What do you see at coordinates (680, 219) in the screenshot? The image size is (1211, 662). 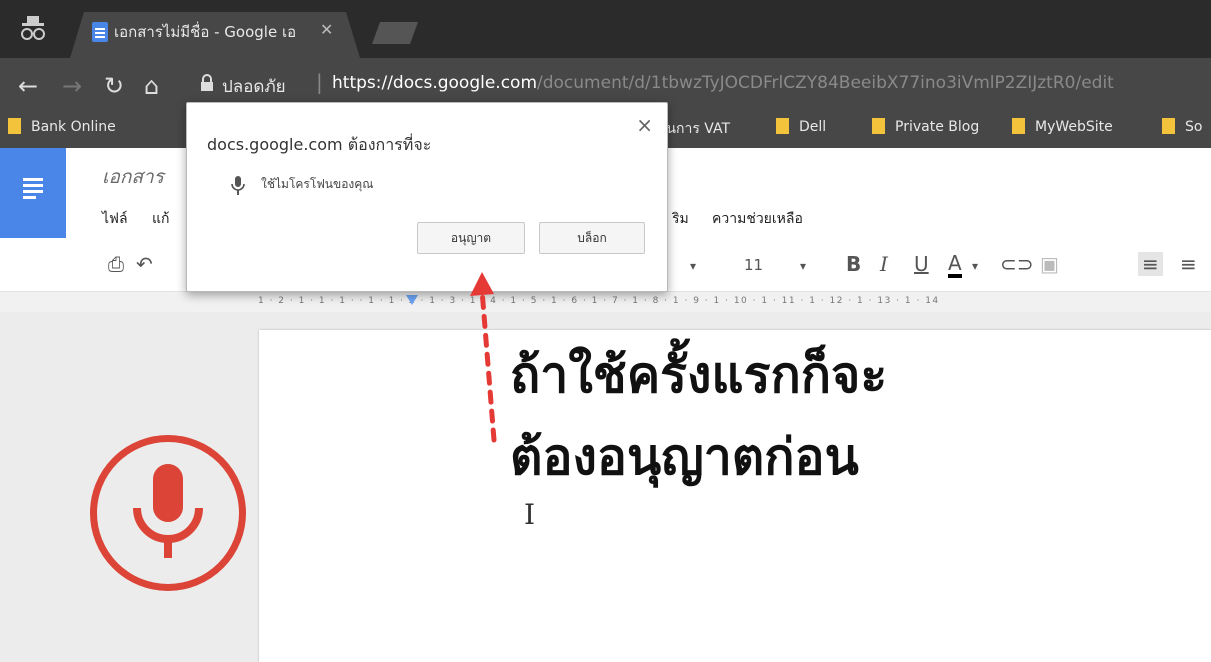 I see `menu-addons: ริม` at bounding box center [680, 219].